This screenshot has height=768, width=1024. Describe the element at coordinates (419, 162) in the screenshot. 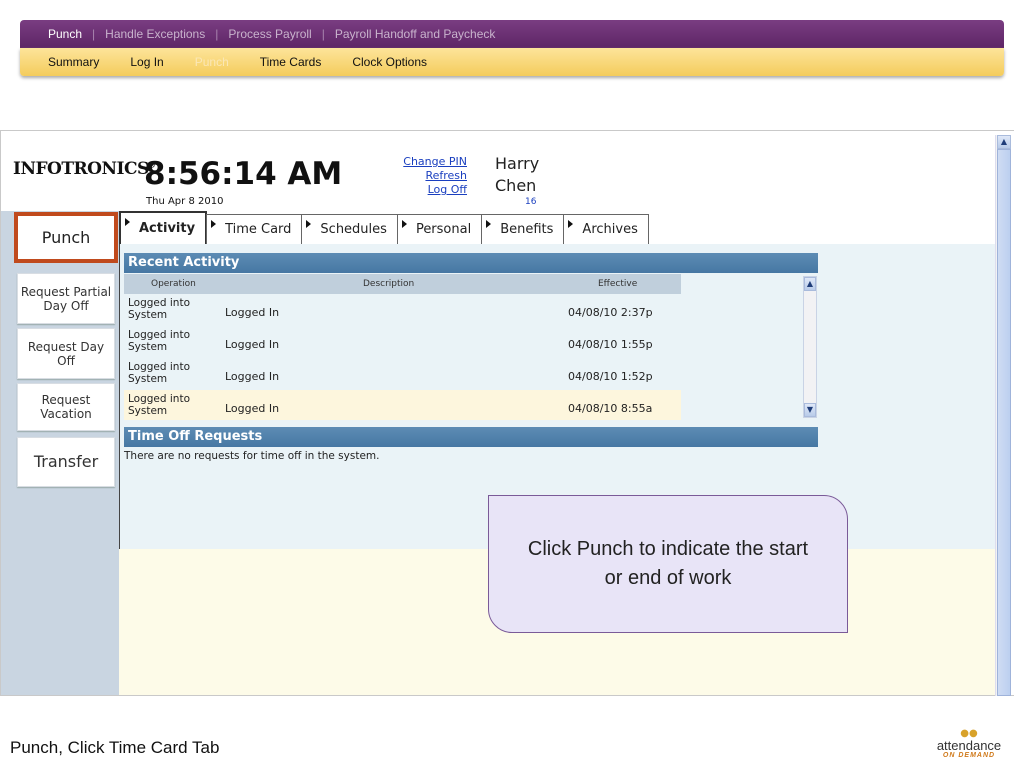

I see `change-pin-link: Change PIN` at that location.